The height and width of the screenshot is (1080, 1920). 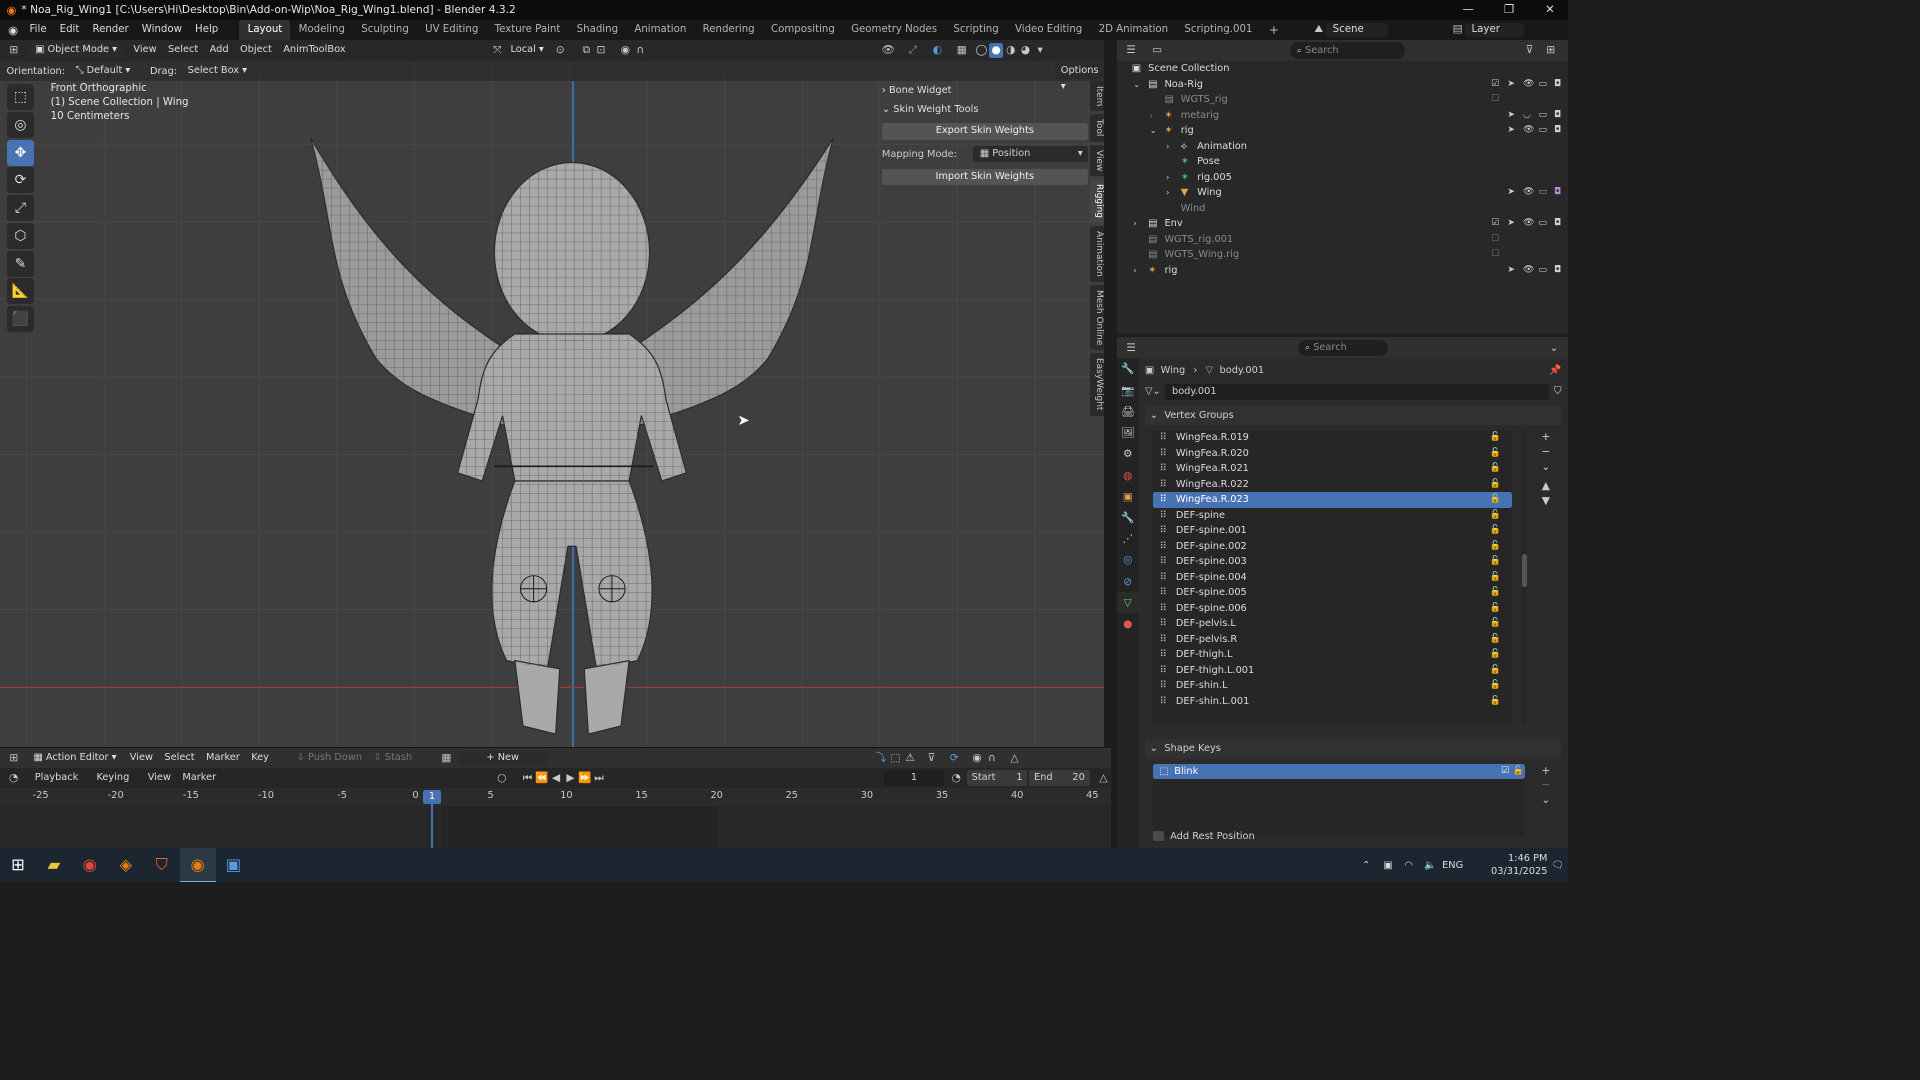 What do you see at coordinates (1103, 778) in the screenshot?
I see `collapse-timeline-icon: △` at bounding box center [1103, 778].